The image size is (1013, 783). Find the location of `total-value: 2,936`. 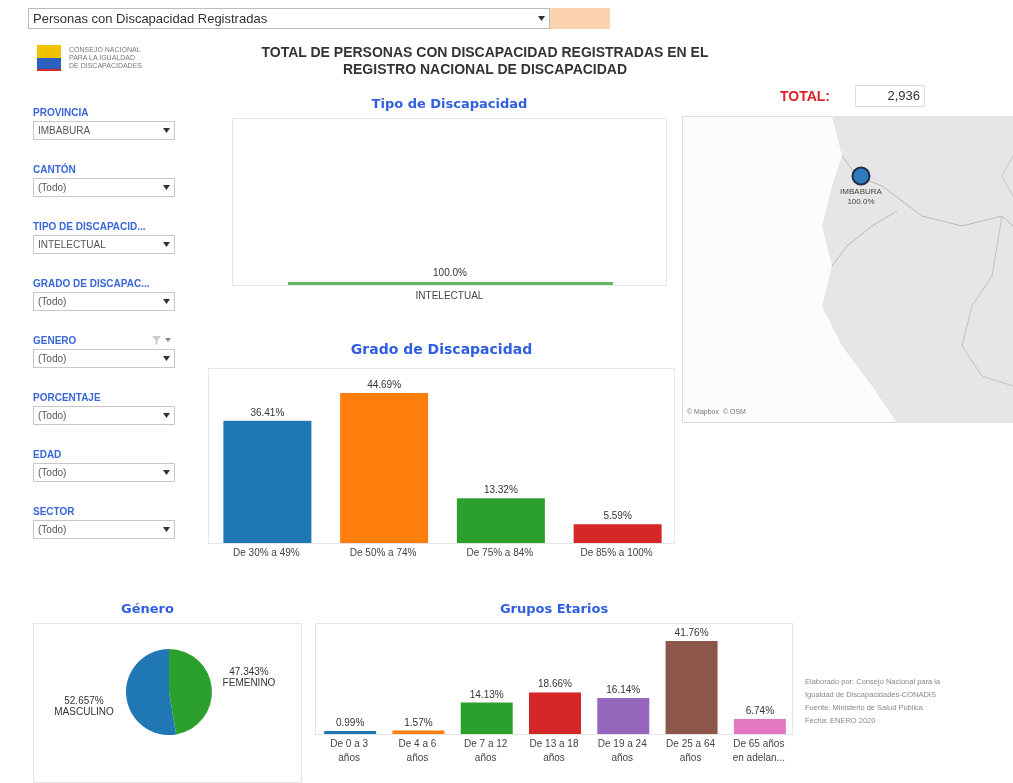

total-value: 2,936 is located at coordinates (890, 96).